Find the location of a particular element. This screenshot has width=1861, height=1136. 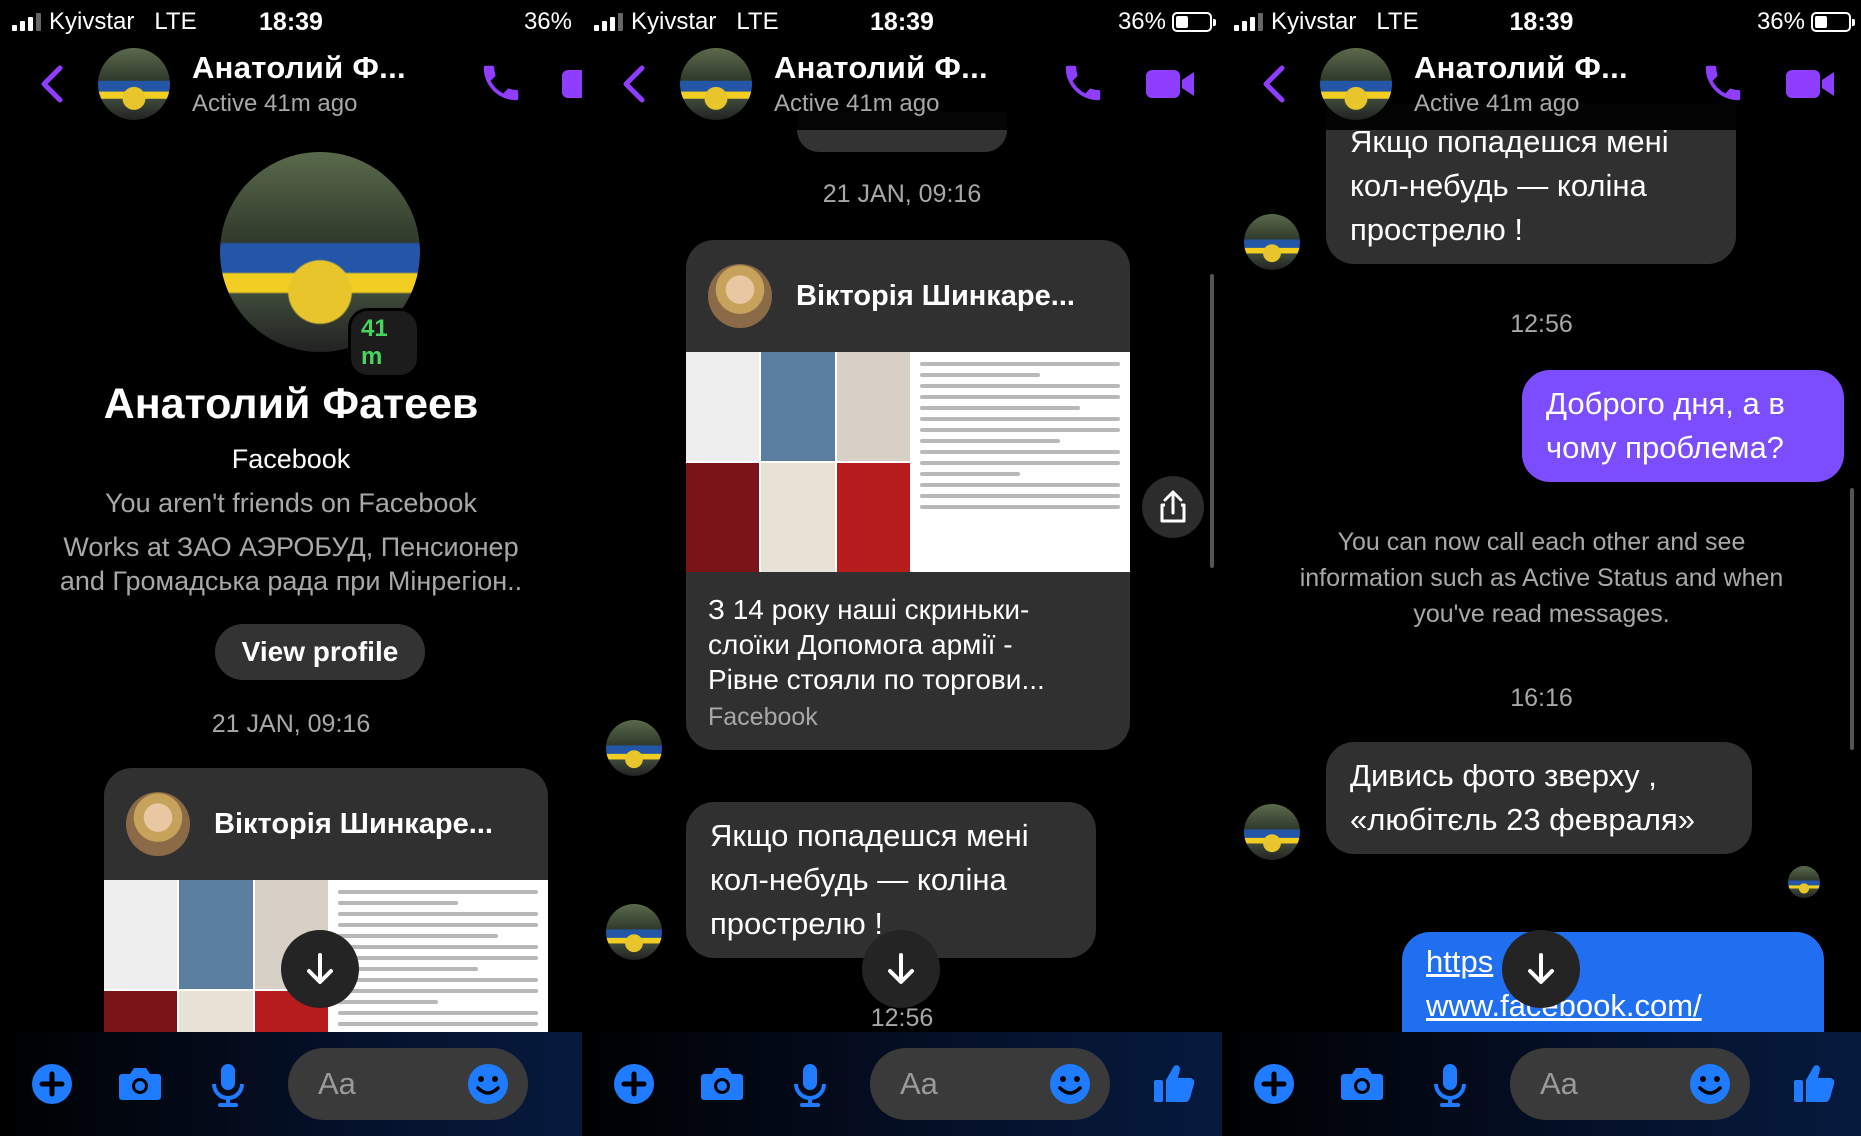

share-icon is located at coordinates (1173, 507).